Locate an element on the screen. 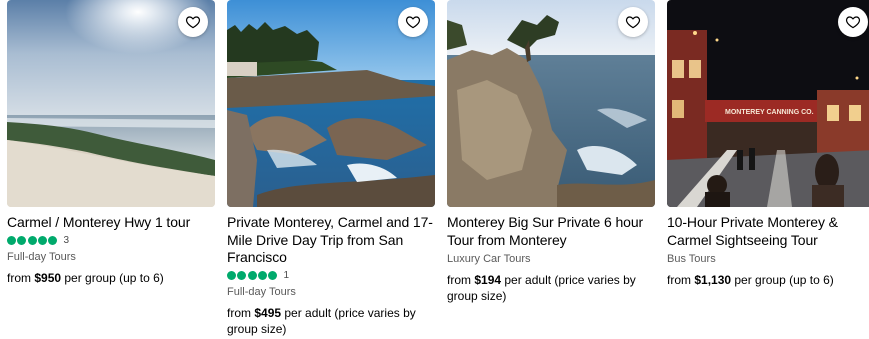  tour-price: from $950 per group (up to 6) is located at coordinates (85, 277).